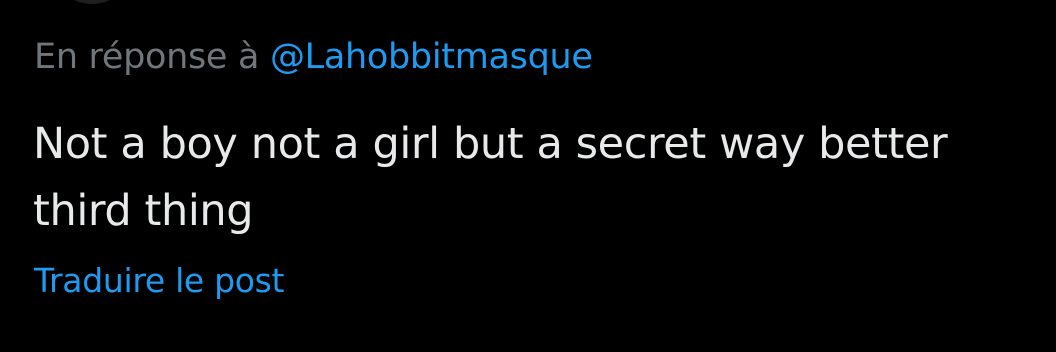 This screenshot has width=1056, height=352. I want to click on reply-prefix: En réponse à, so click(147, 57).